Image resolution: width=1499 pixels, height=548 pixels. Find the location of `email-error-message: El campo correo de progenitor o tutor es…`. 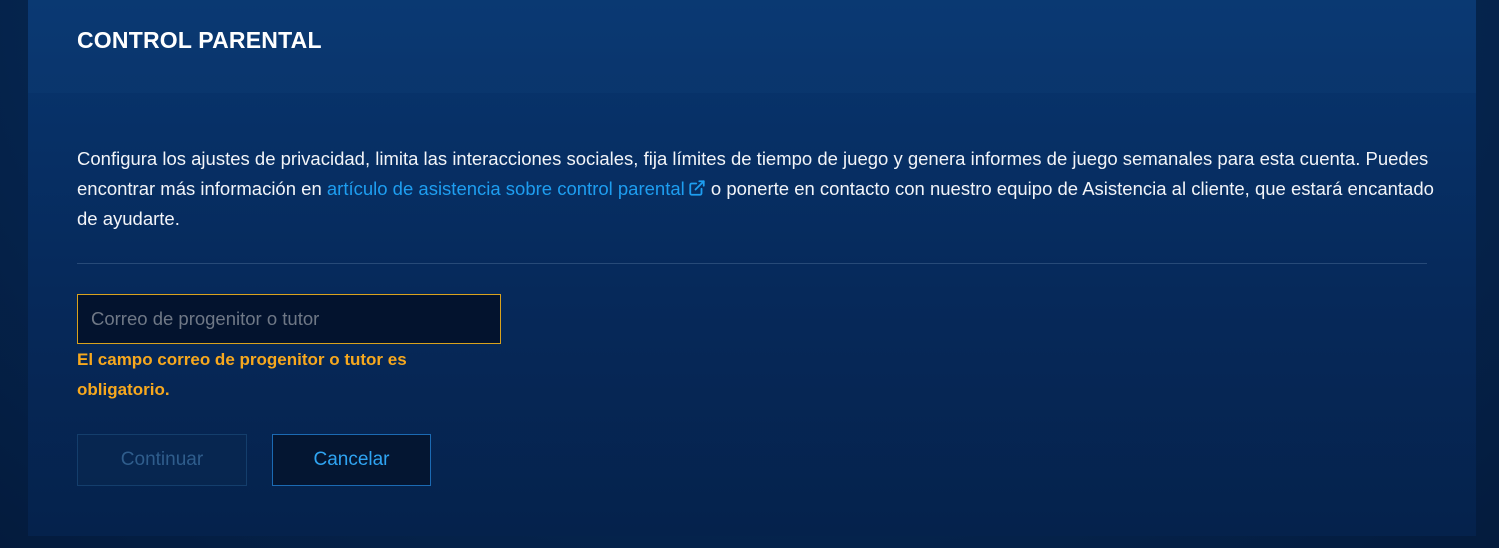

email-error-message: El campo correo de progenitor o tutor es… is located at coordinates (242, 374).